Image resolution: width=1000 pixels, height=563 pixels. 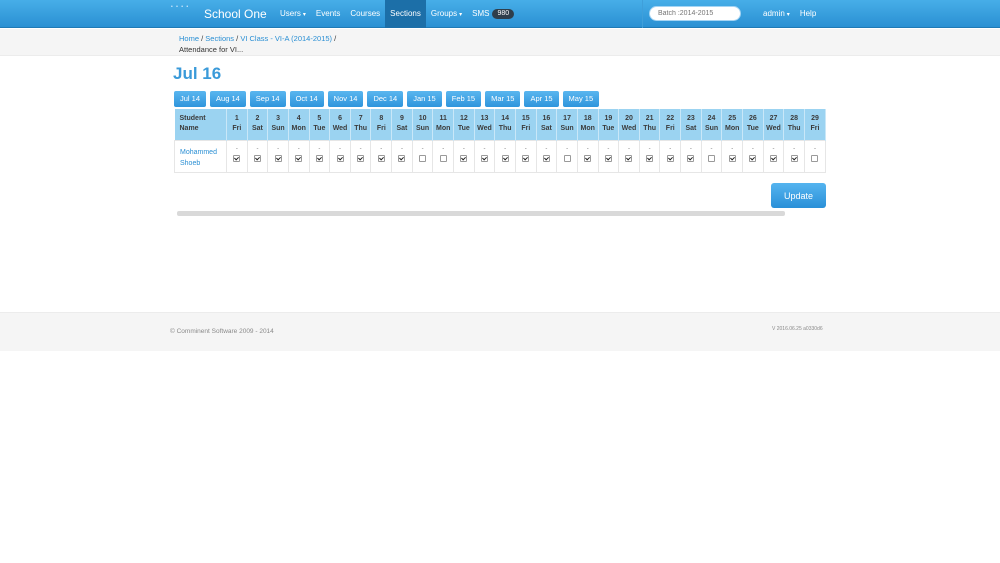 What do you see at coordinates (567, 119) in the screenshot?
I see `day-number: 17` at bounding box center [567, 119].